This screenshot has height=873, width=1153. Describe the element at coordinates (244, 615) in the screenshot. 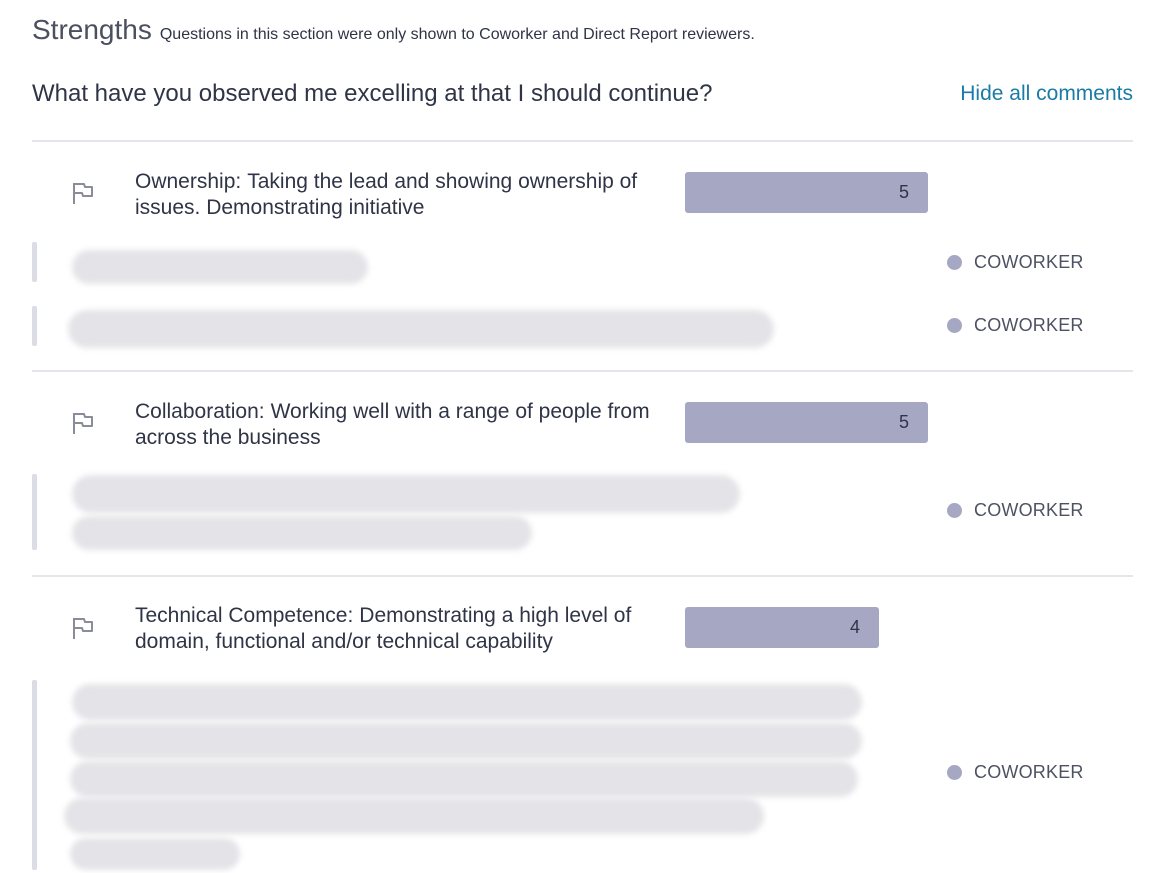

I see `competency-name: Technical Competence:` at that location.